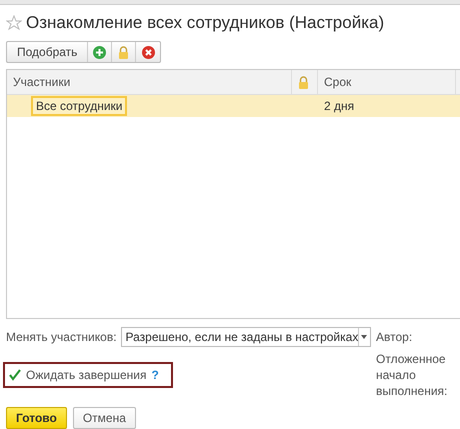  Describe the element at coordinates (155, 375) in the screenshot. I see `help-link: ?` at that location.